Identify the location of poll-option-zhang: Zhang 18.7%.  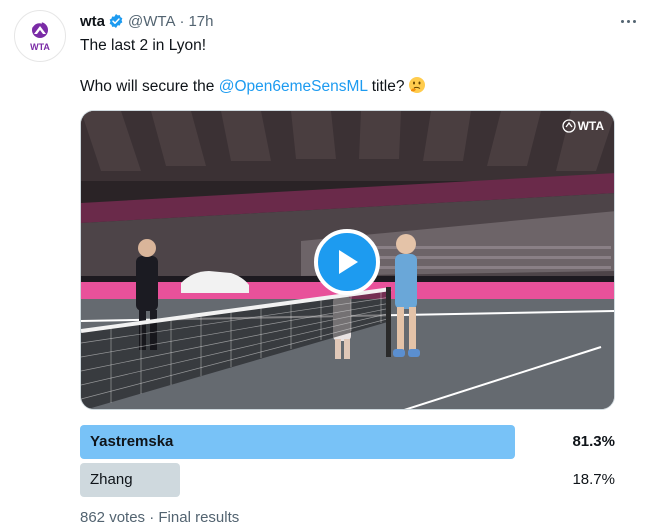
(347, 480).